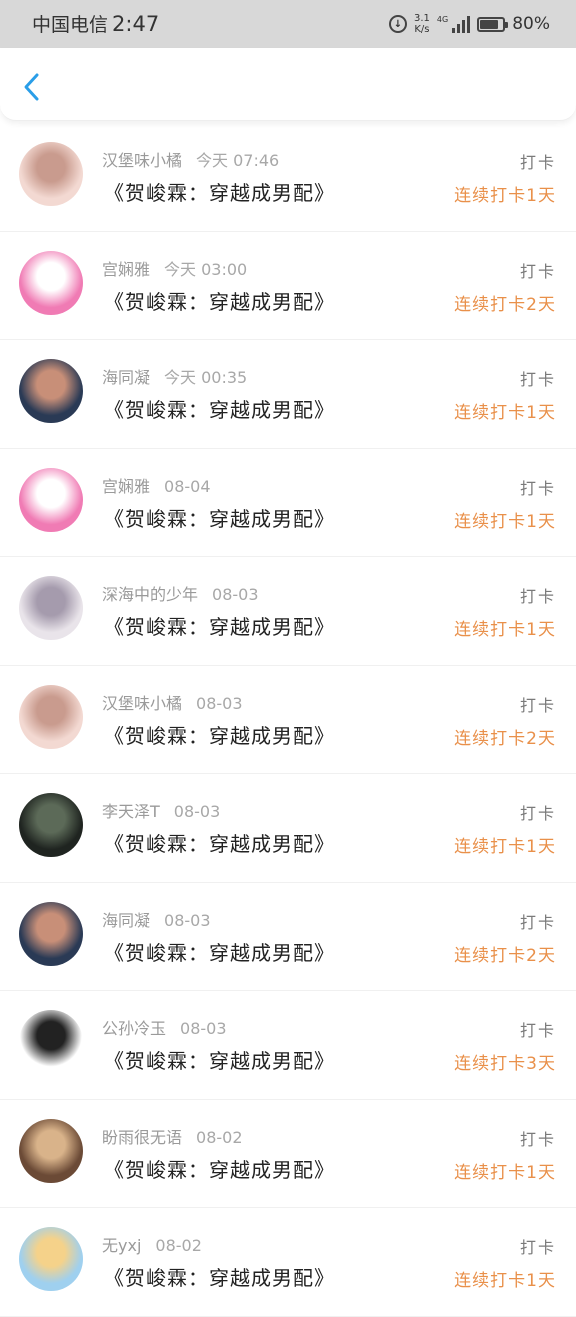 This screenshot has width=576, height=1317. What do you see at coordinates (206, 269) in the screenshot?
I see `post-date: 今天 03:00` at bounding box center [206, 269].